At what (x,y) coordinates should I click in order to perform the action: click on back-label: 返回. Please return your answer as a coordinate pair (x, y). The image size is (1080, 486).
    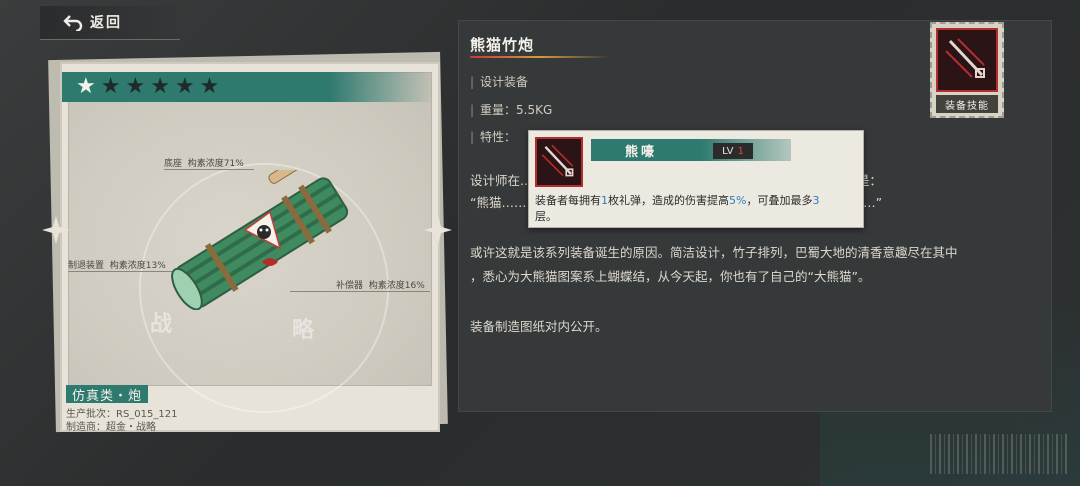
    Looking at the image, I should click on (106, 23).